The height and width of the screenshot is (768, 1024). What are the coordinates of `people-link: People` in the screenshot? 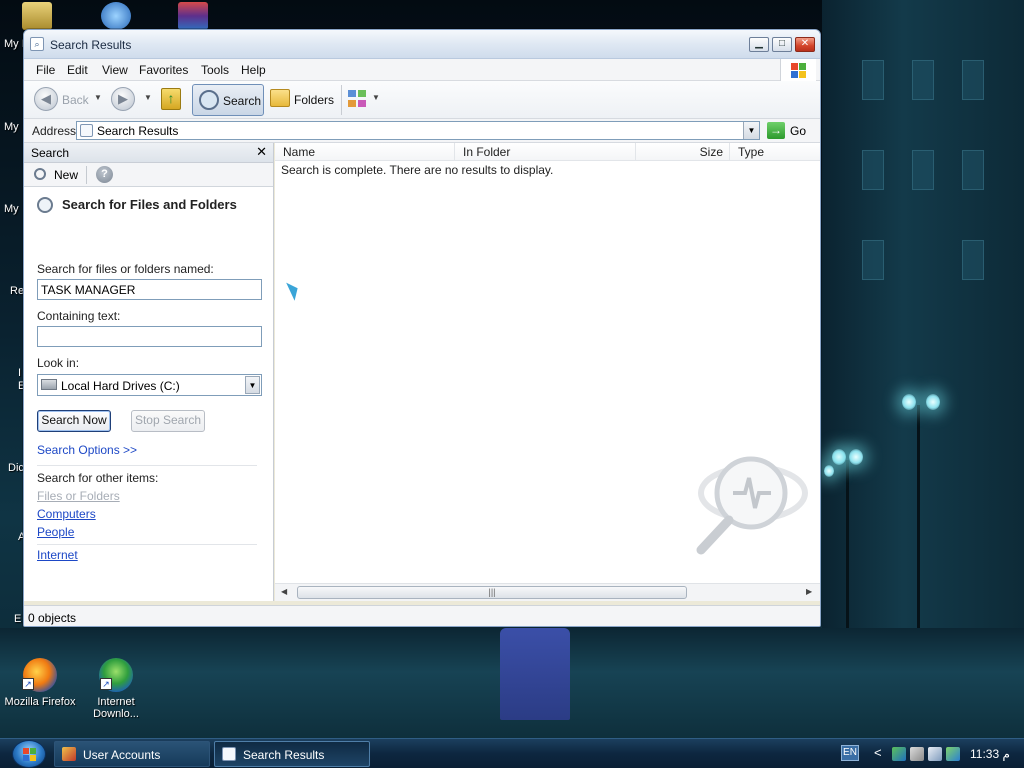 It's located at (55, 532).